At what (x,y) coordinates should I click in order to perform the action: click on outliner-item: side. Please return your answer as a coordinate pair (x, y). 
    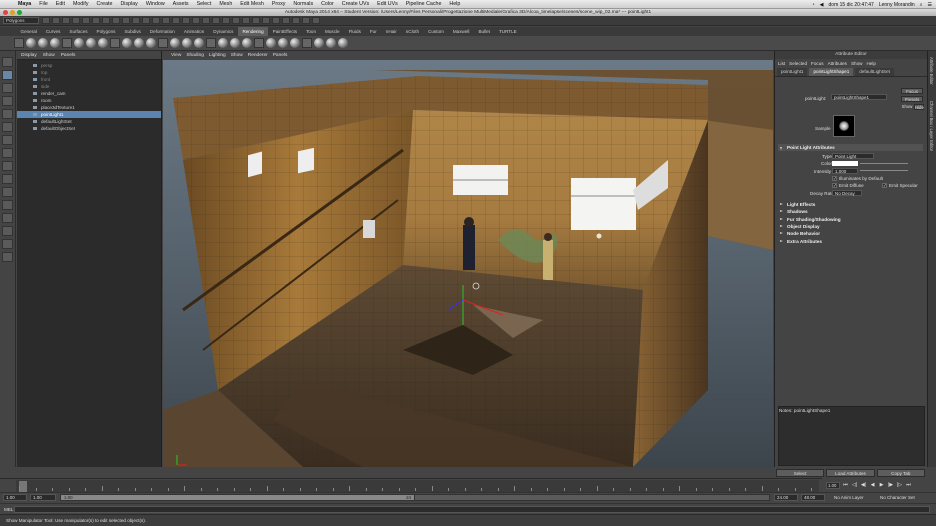
    Looking at the image, I should click on (89, 86).